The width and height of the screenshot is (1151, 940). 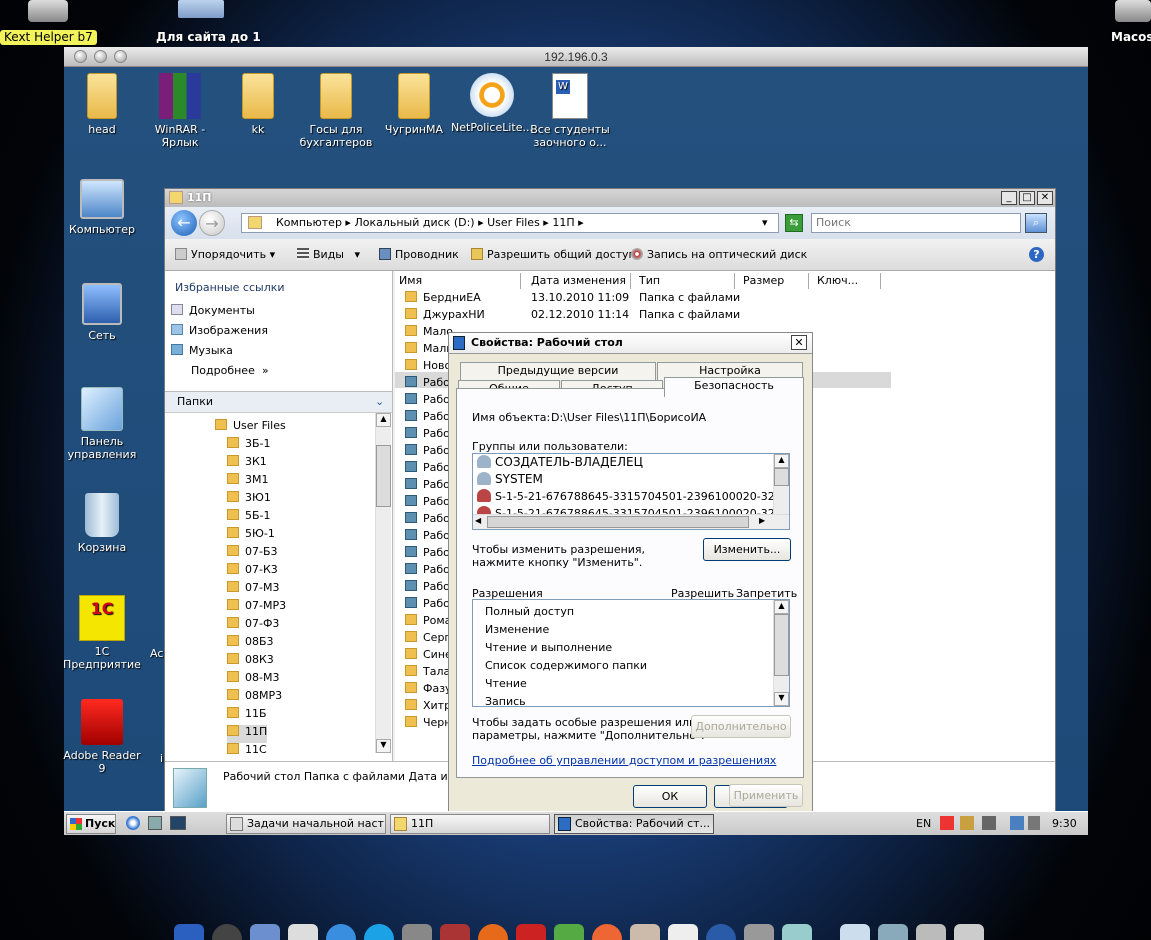 What do you see at coordinates (102, 104) in the screenshot?
I see `desktop-icon-head: head` at bounding box center [102, 104].